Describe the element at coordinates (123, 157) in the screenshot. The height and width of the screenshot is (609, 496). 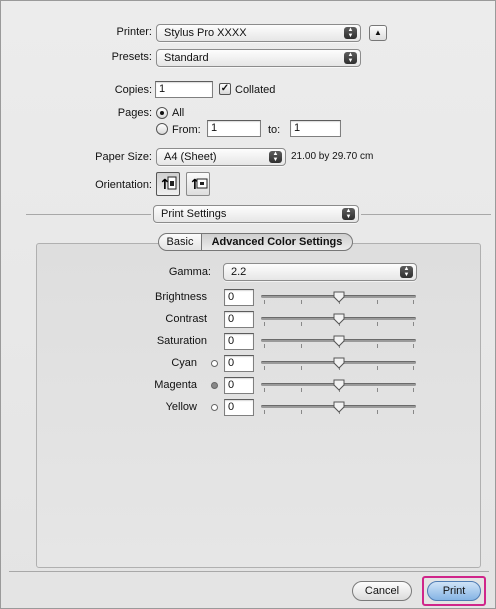
I see `paper-size-label: Paper Size:` at that location.